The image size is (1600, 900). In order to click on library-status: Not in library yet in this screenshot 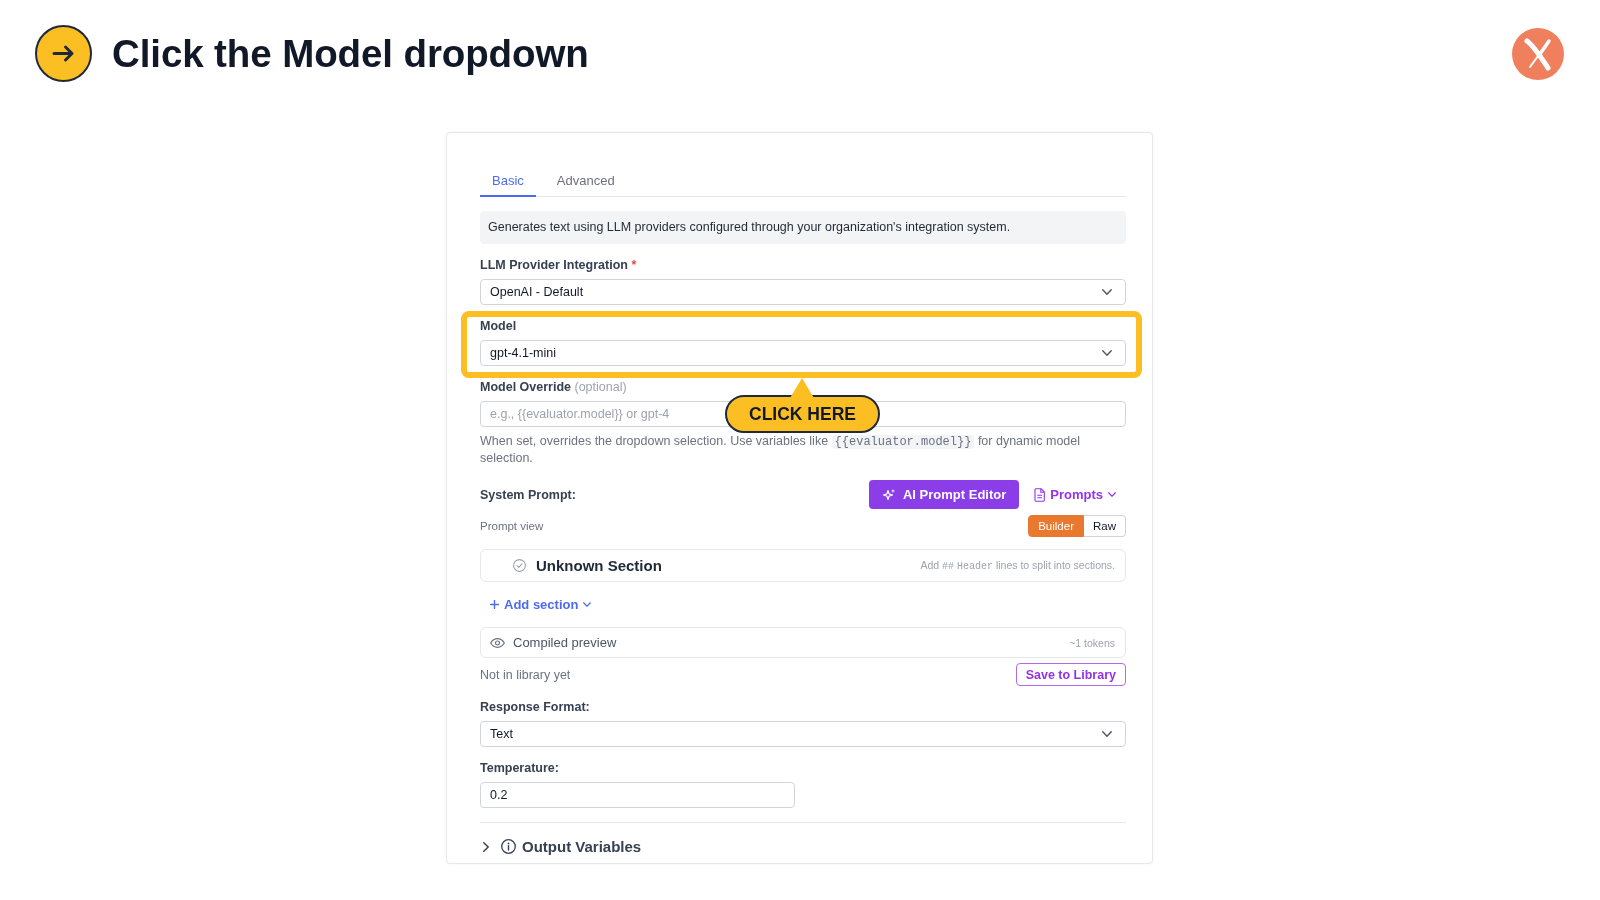, I will do `click(525, 674)`.